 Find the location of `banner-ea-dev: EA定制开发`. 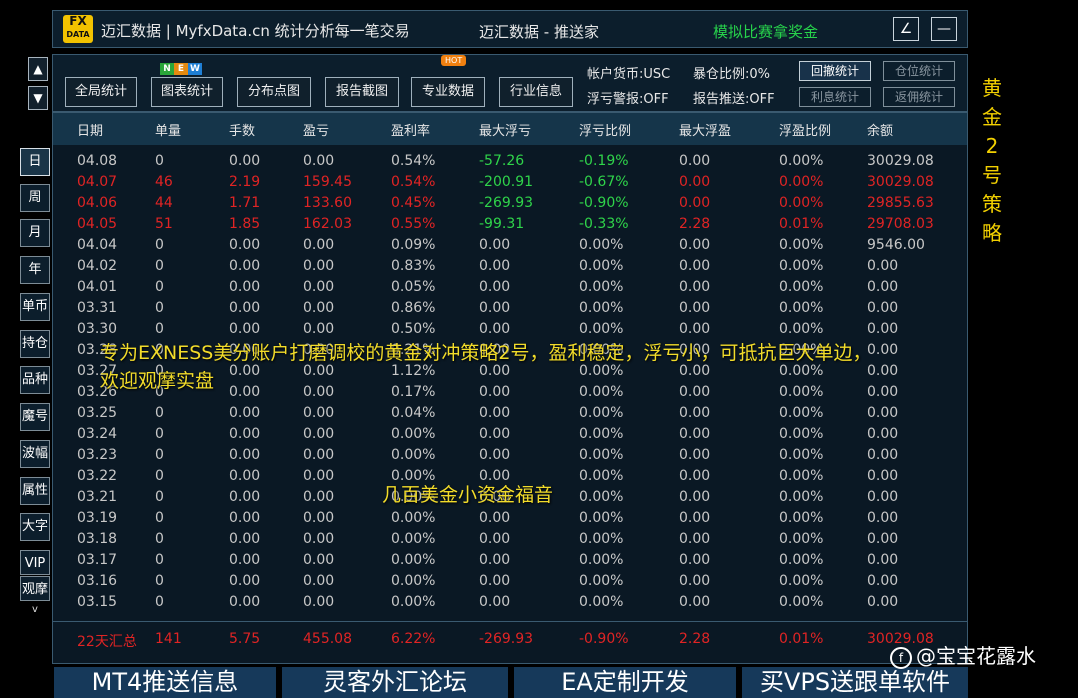

banner-ea-dev: EA定制开发 is located at coordinates (625, 682).